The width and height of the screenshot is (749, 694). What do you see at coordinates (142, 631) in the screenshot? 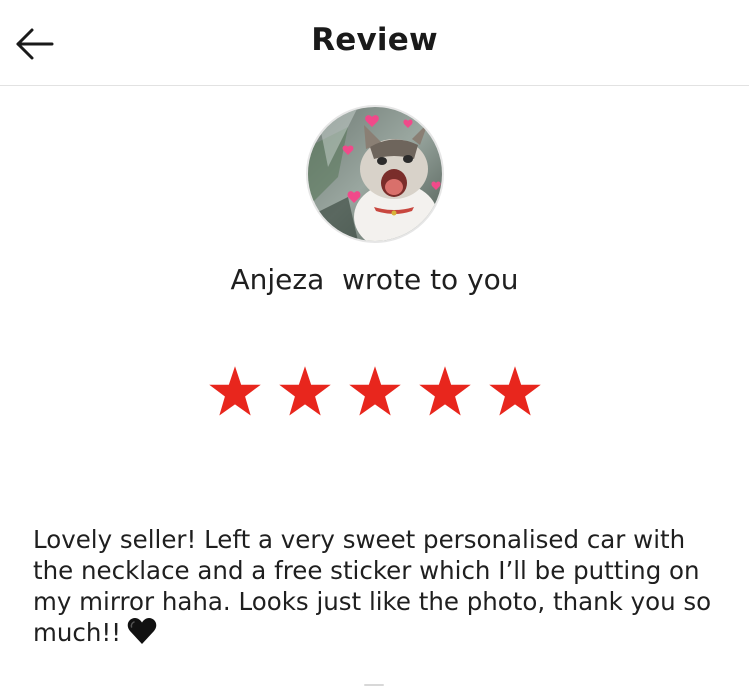
I see `black-heart-icon` at bounding box center [142, 631].